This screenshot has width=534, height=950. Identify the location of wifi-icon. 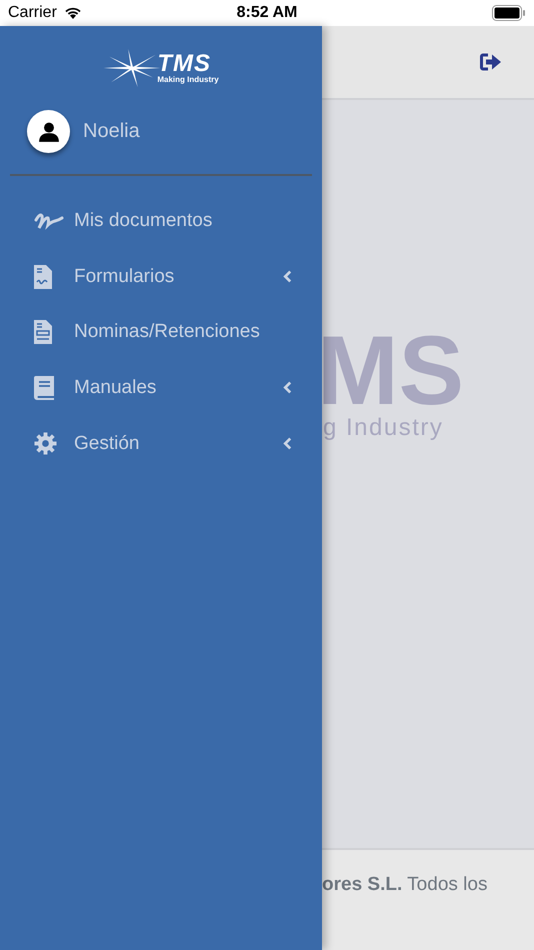
(72, 13).